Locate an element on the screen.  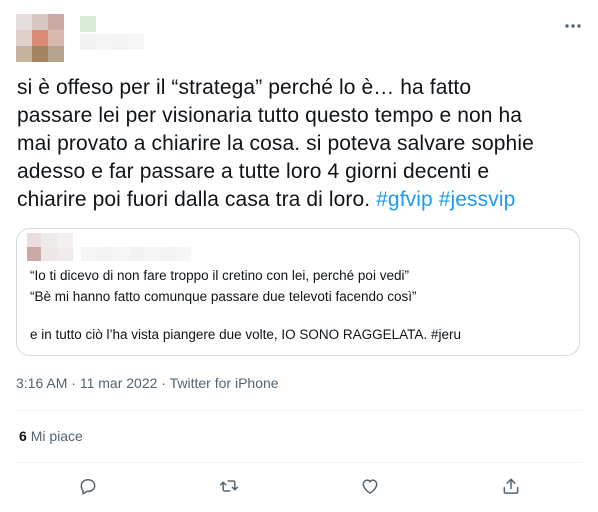
more-button is located at coordinates (573, 25).